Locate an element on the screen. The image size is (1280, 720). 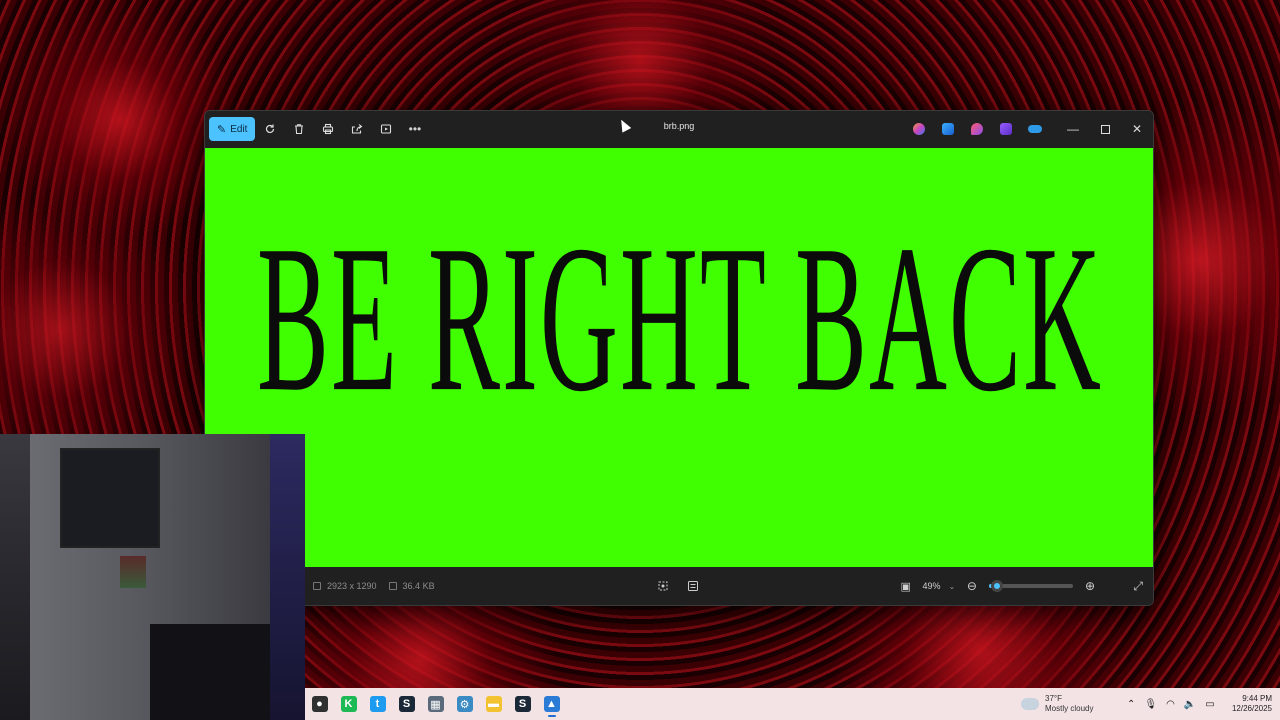
adjust-button is located at coordinates (693, 586).